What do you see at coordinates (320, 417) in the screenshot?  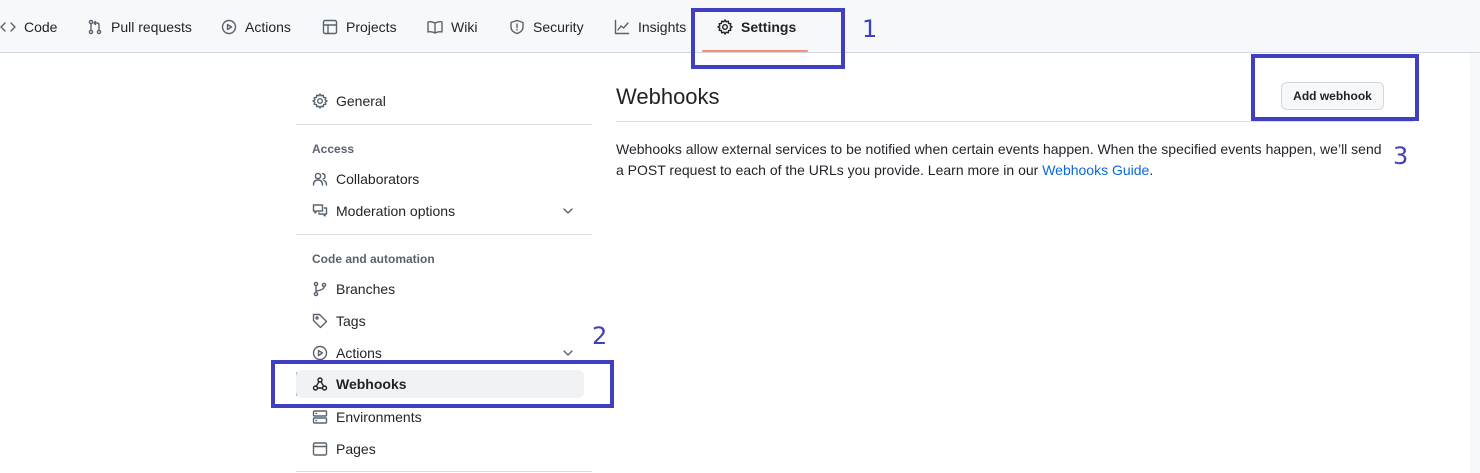 I see `server-icon` at bounding box center [320, 417].